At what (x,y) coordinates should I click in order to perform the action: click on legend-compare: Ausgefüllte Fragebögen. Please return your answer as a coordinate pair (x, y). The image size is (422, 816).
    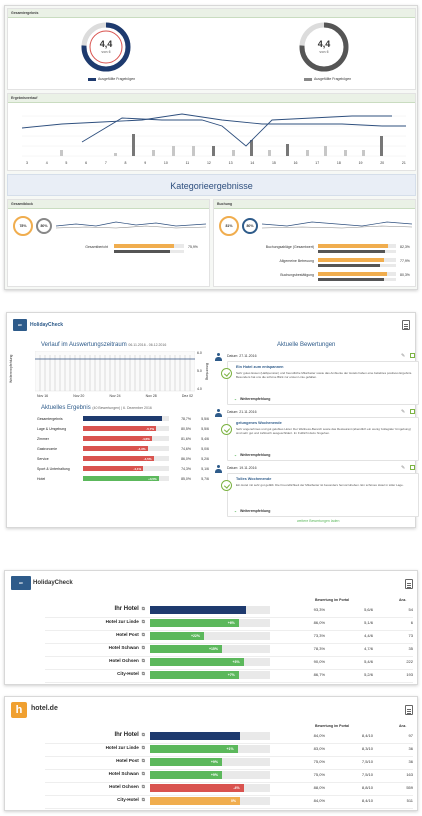
    Looking at the image, I should click on (327, 79).